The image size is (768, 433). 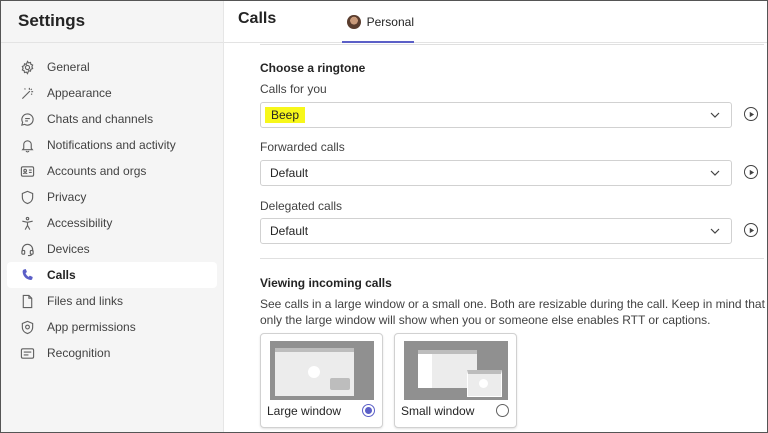 I want to click on sidebar-item-notifications-and-activity: Notifications and activity, so click(x=112, y=145).